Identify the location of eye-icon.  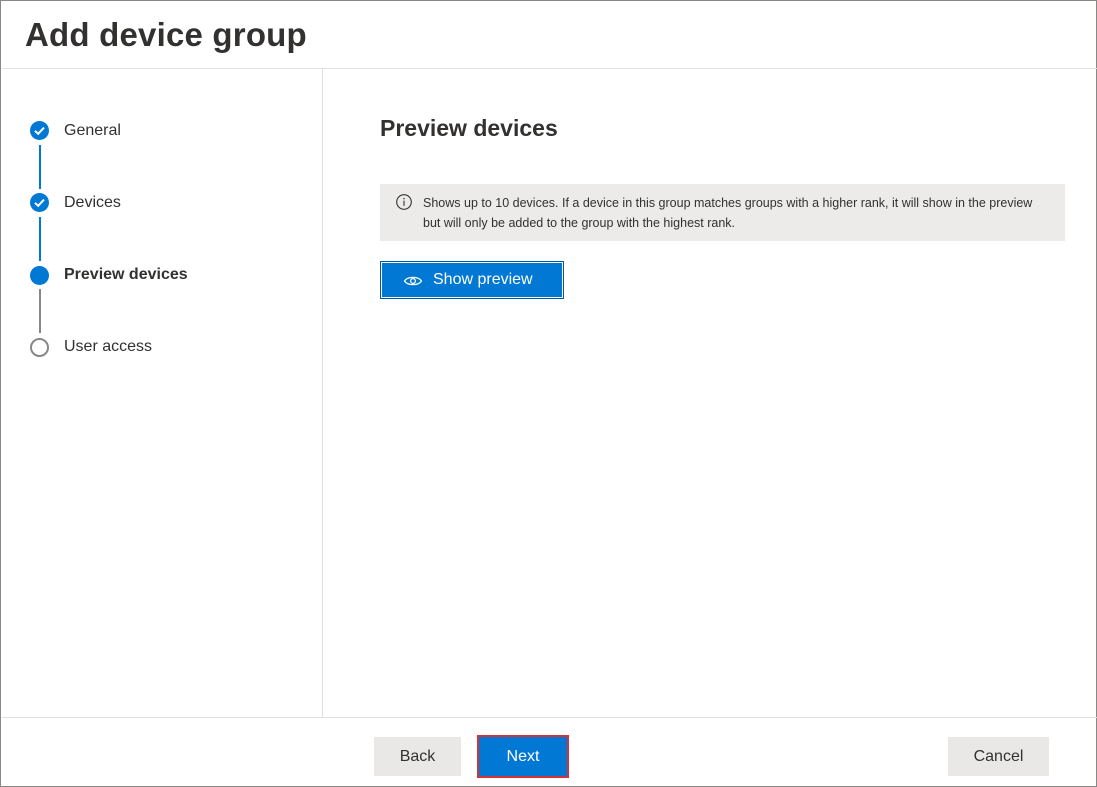
(413, 283).